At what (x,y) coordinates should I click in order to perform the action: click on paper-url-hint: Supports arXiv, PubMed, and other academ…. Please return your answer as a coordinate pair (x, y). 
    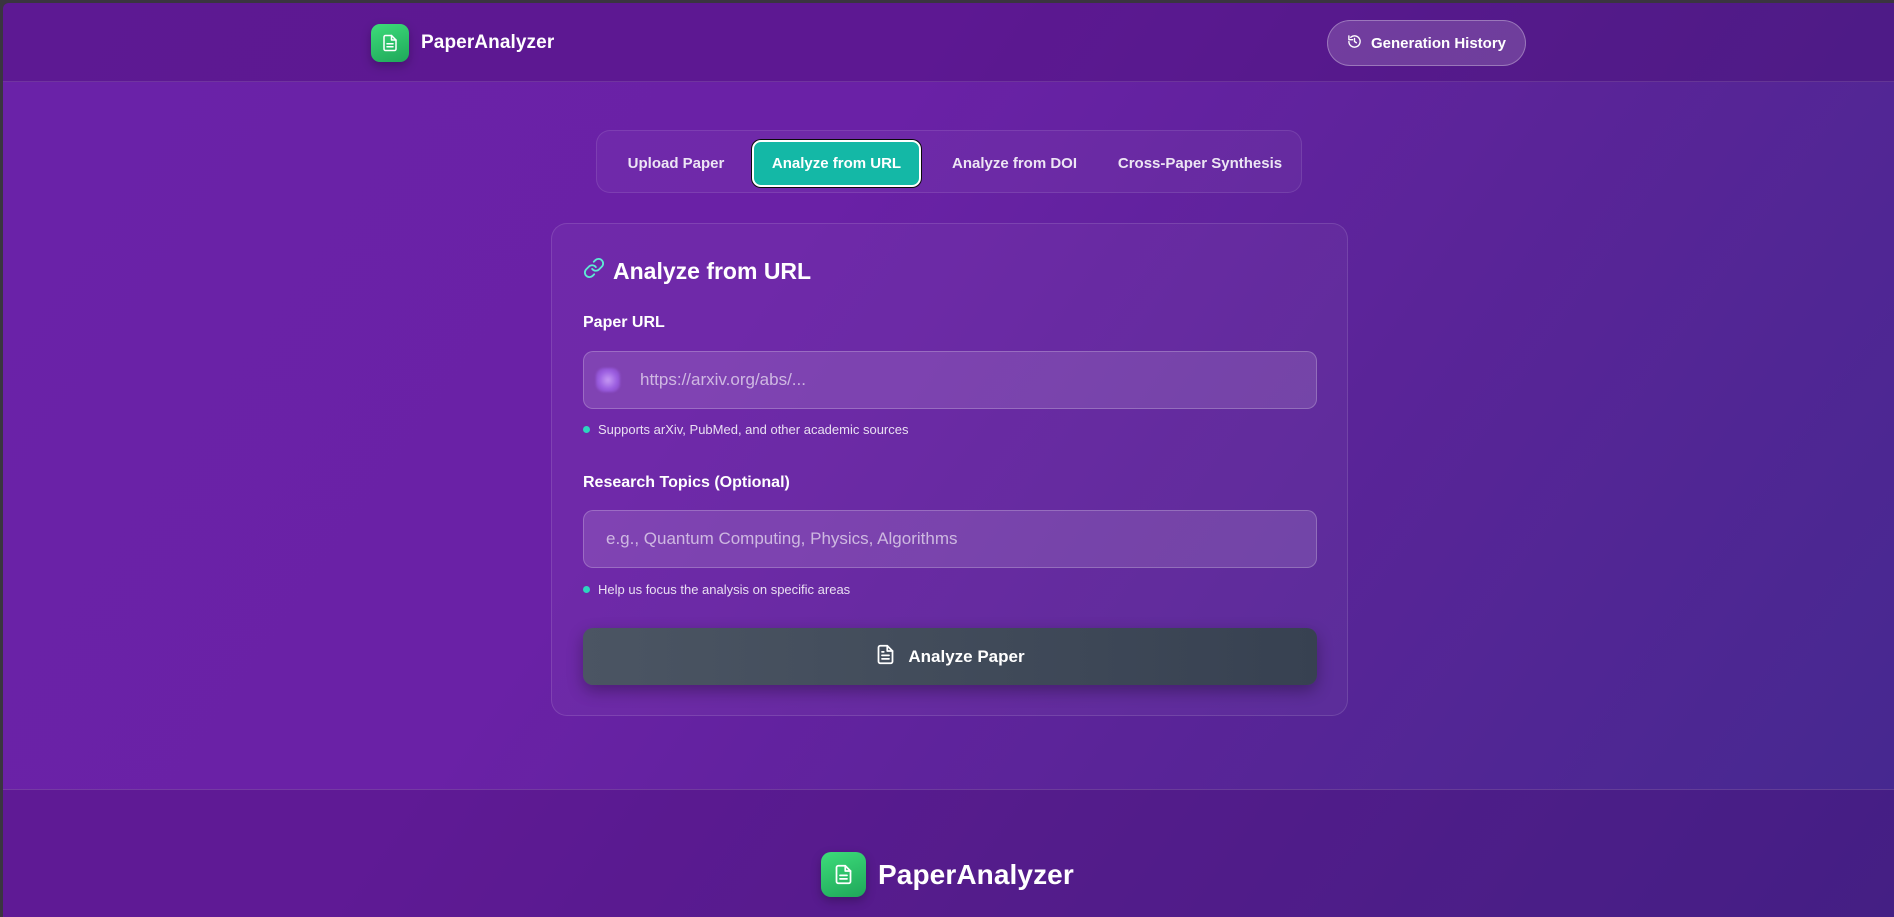
    Looking at the image, I should click on (745, 429).